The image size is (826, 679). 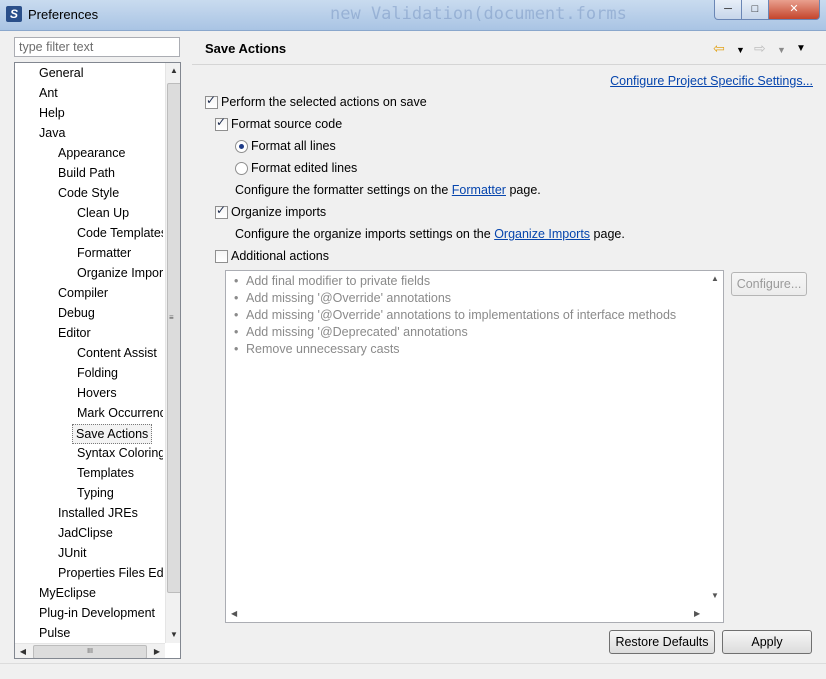 I want to click on tree-item: Ant, so click(x=101, y=93).